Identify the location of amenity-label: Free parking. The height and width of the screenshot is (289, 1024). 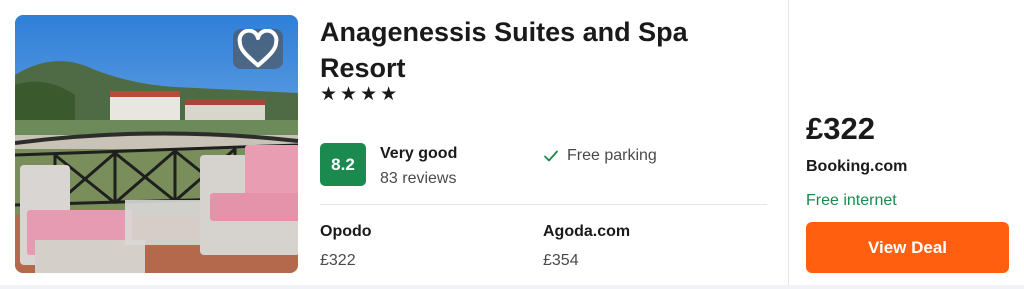
(612, 155).